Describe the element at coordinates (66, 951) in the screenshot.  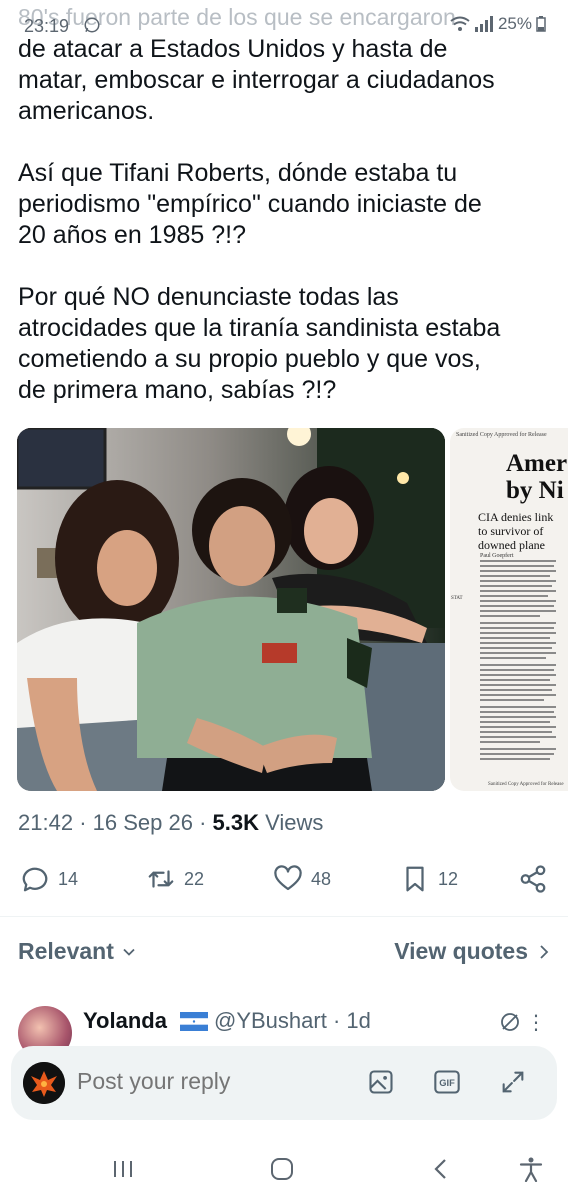
I see `sort-label: Relevant` at that location.